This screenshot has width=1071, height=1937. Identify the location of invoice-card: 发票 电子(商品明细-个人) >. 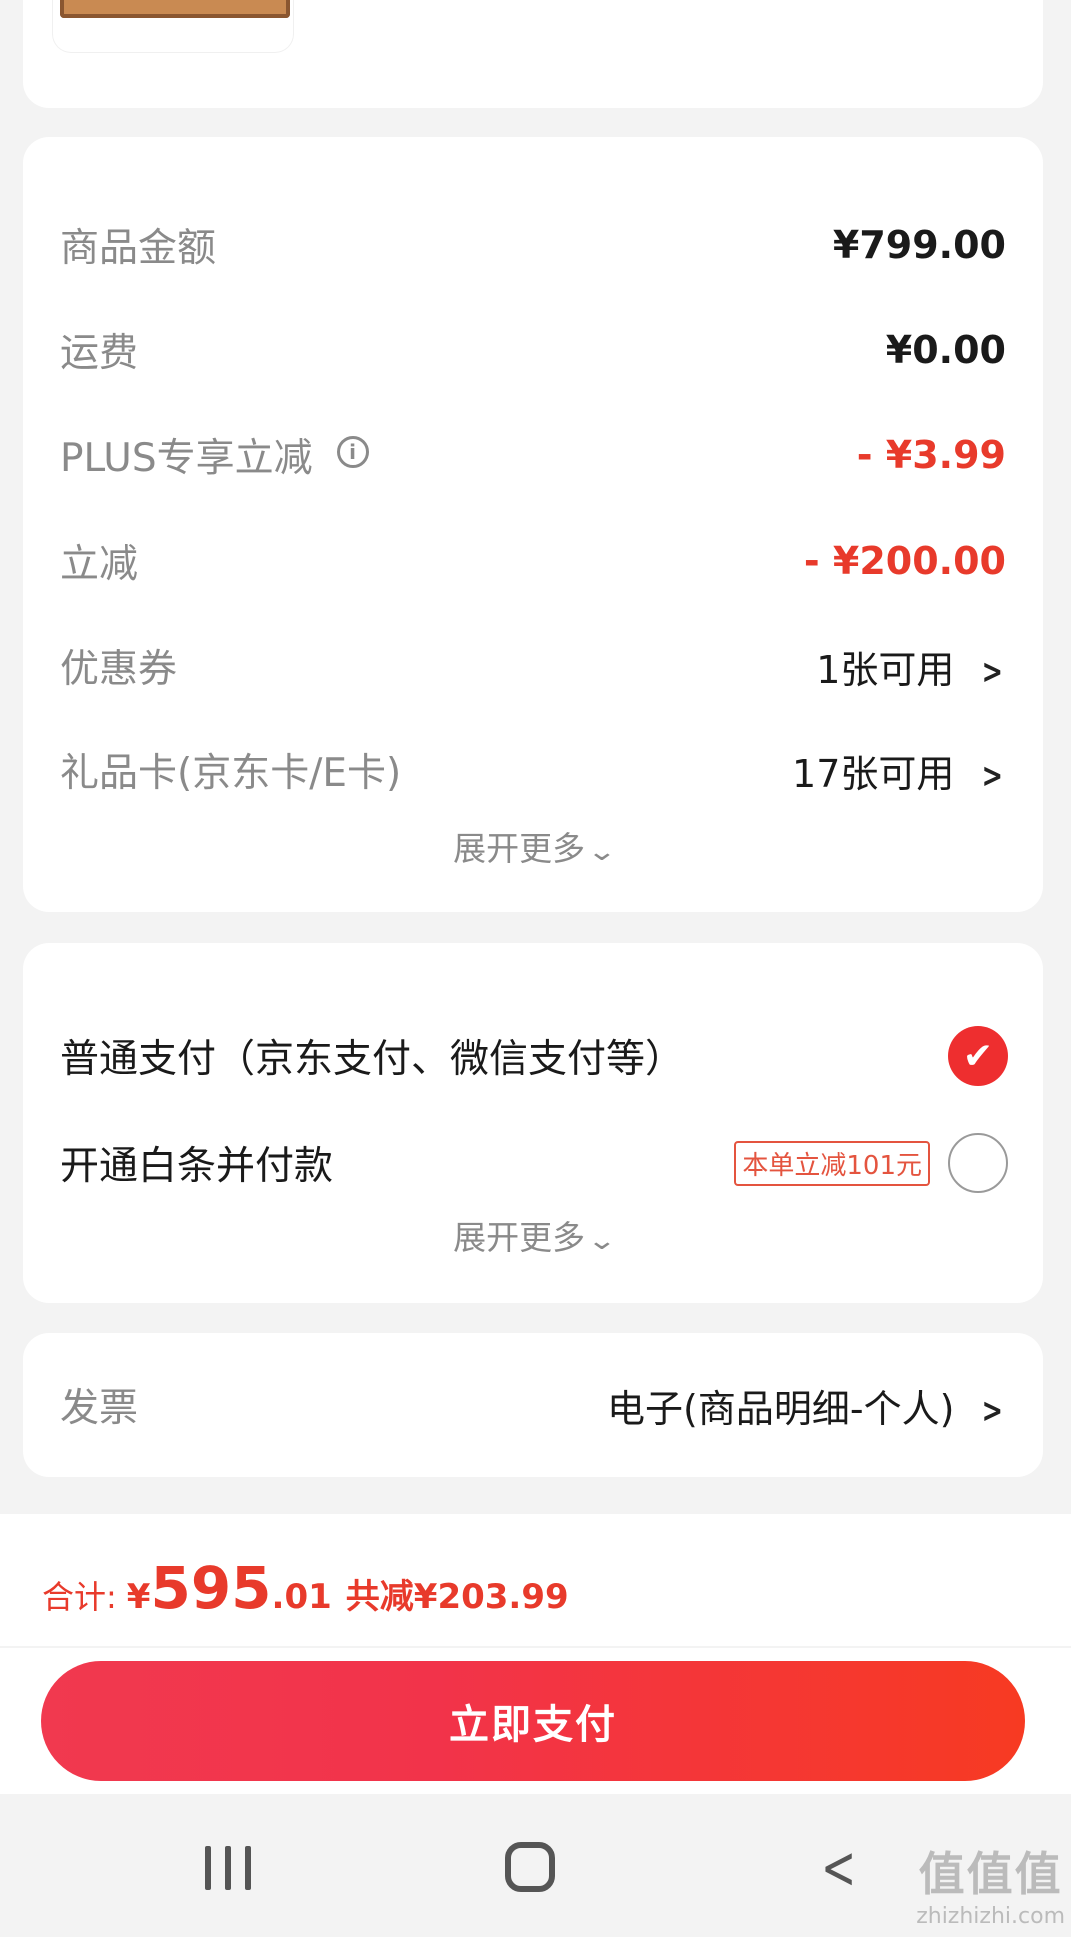
(533, 1405).